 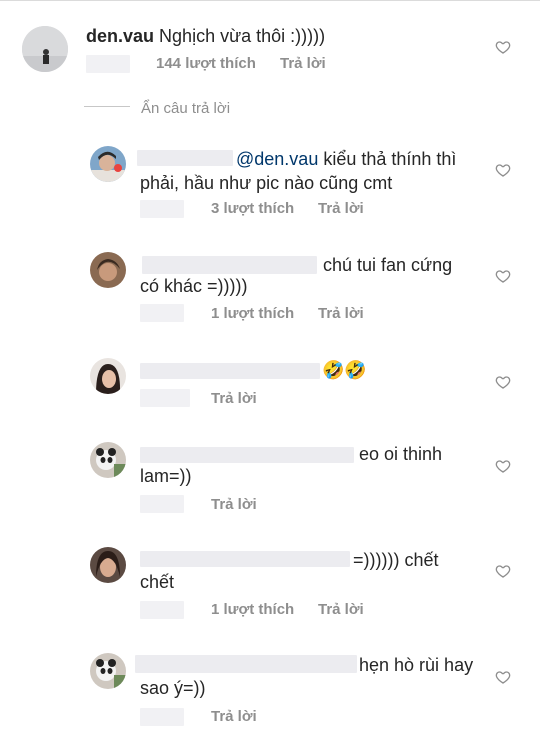 What do you see at coordinates (206, 64) in the screenshot?
I see `likes-count: 144 lượt thích` at bounding box center [206, 64].